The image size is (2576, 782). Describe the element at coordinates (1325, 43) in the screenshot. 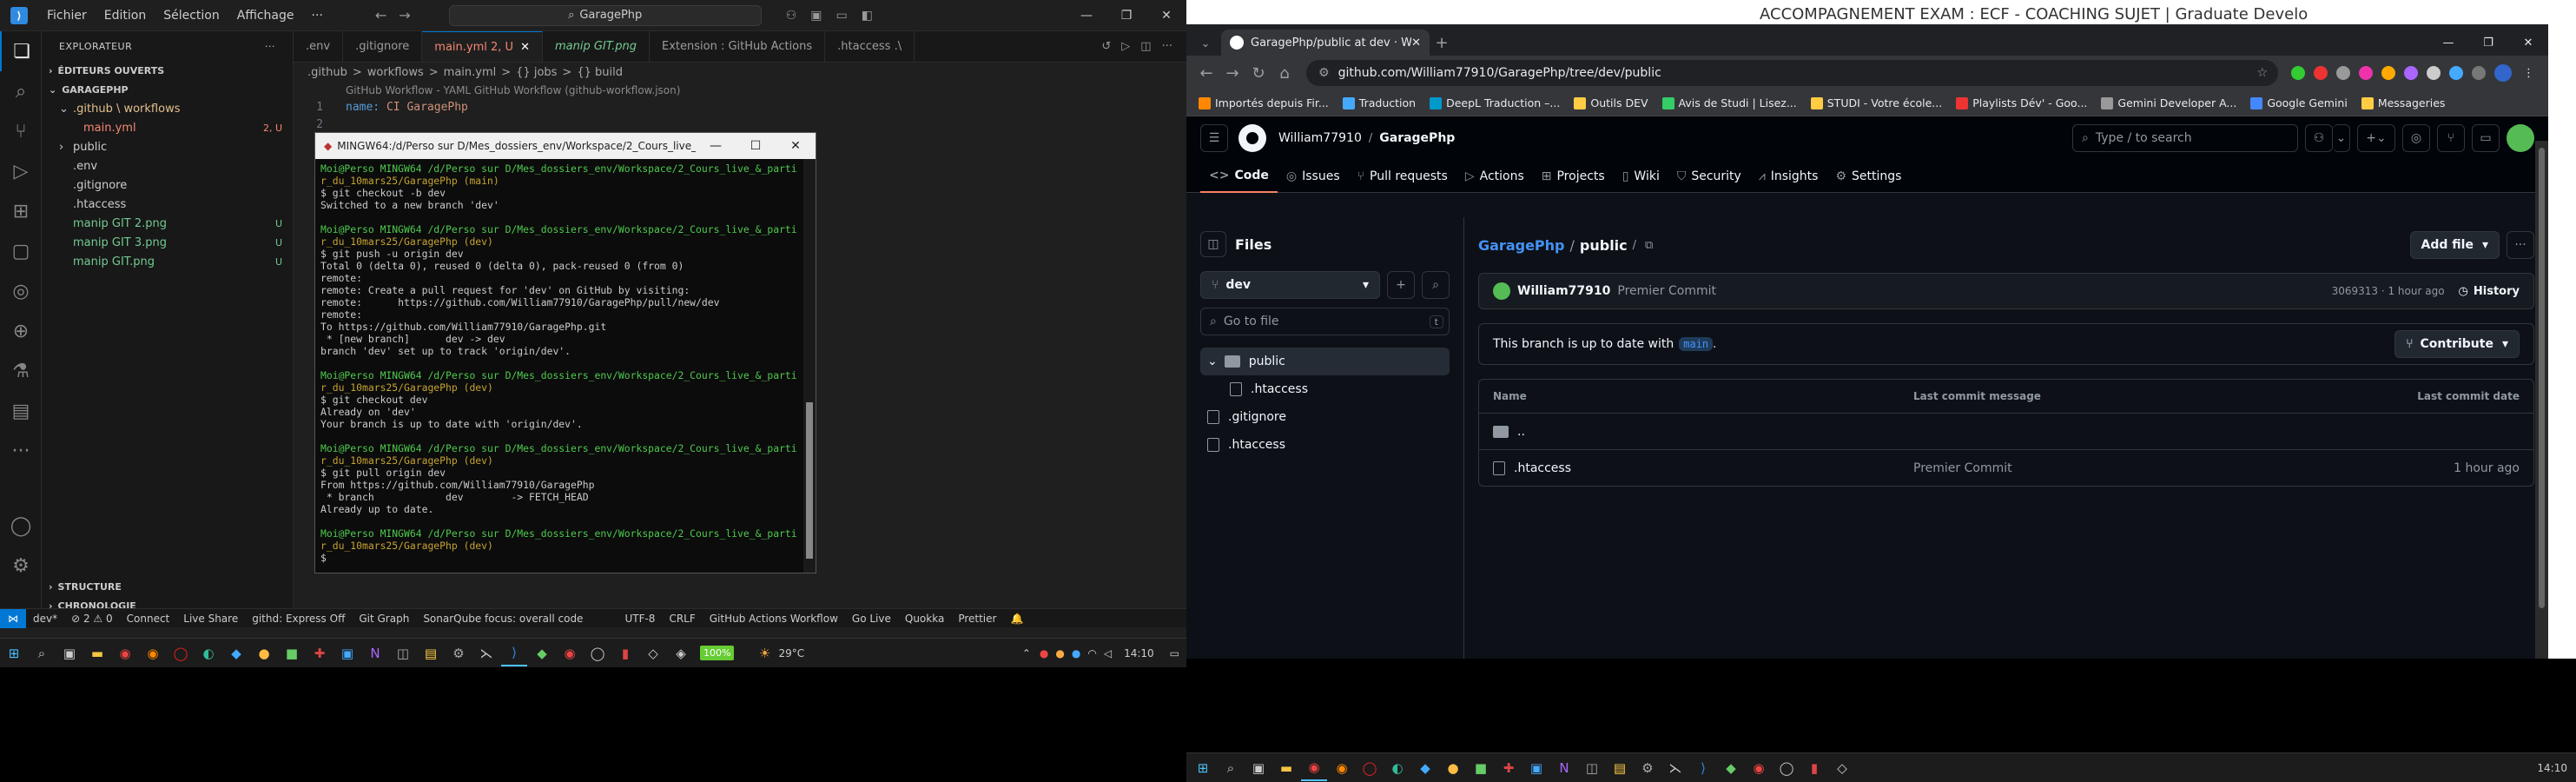

I see `tab-github: GaragePhp/public at dev · Willi ✕` at that location.